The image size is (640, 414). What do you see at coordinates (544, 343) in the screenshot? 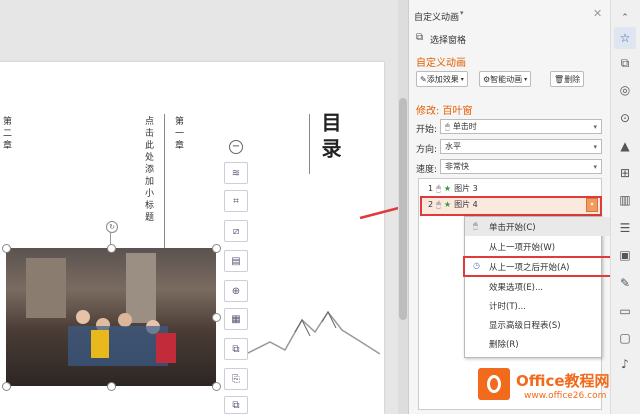
I see `menu-item-delete: 删除(R)` at bounding box center [544, 343].